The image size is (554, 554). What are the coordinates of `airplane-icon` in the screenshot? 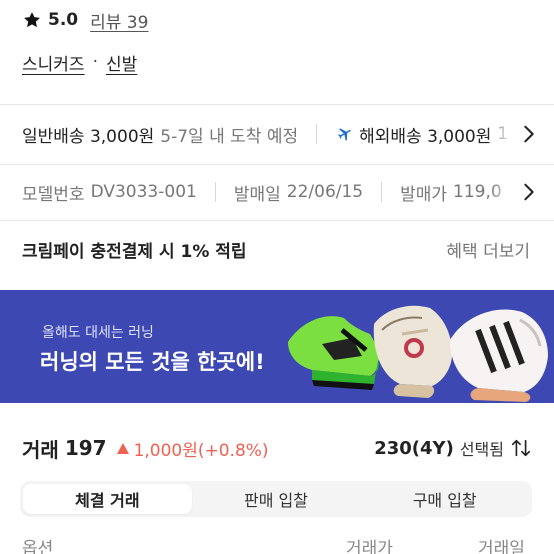 It's located at (344, 134).